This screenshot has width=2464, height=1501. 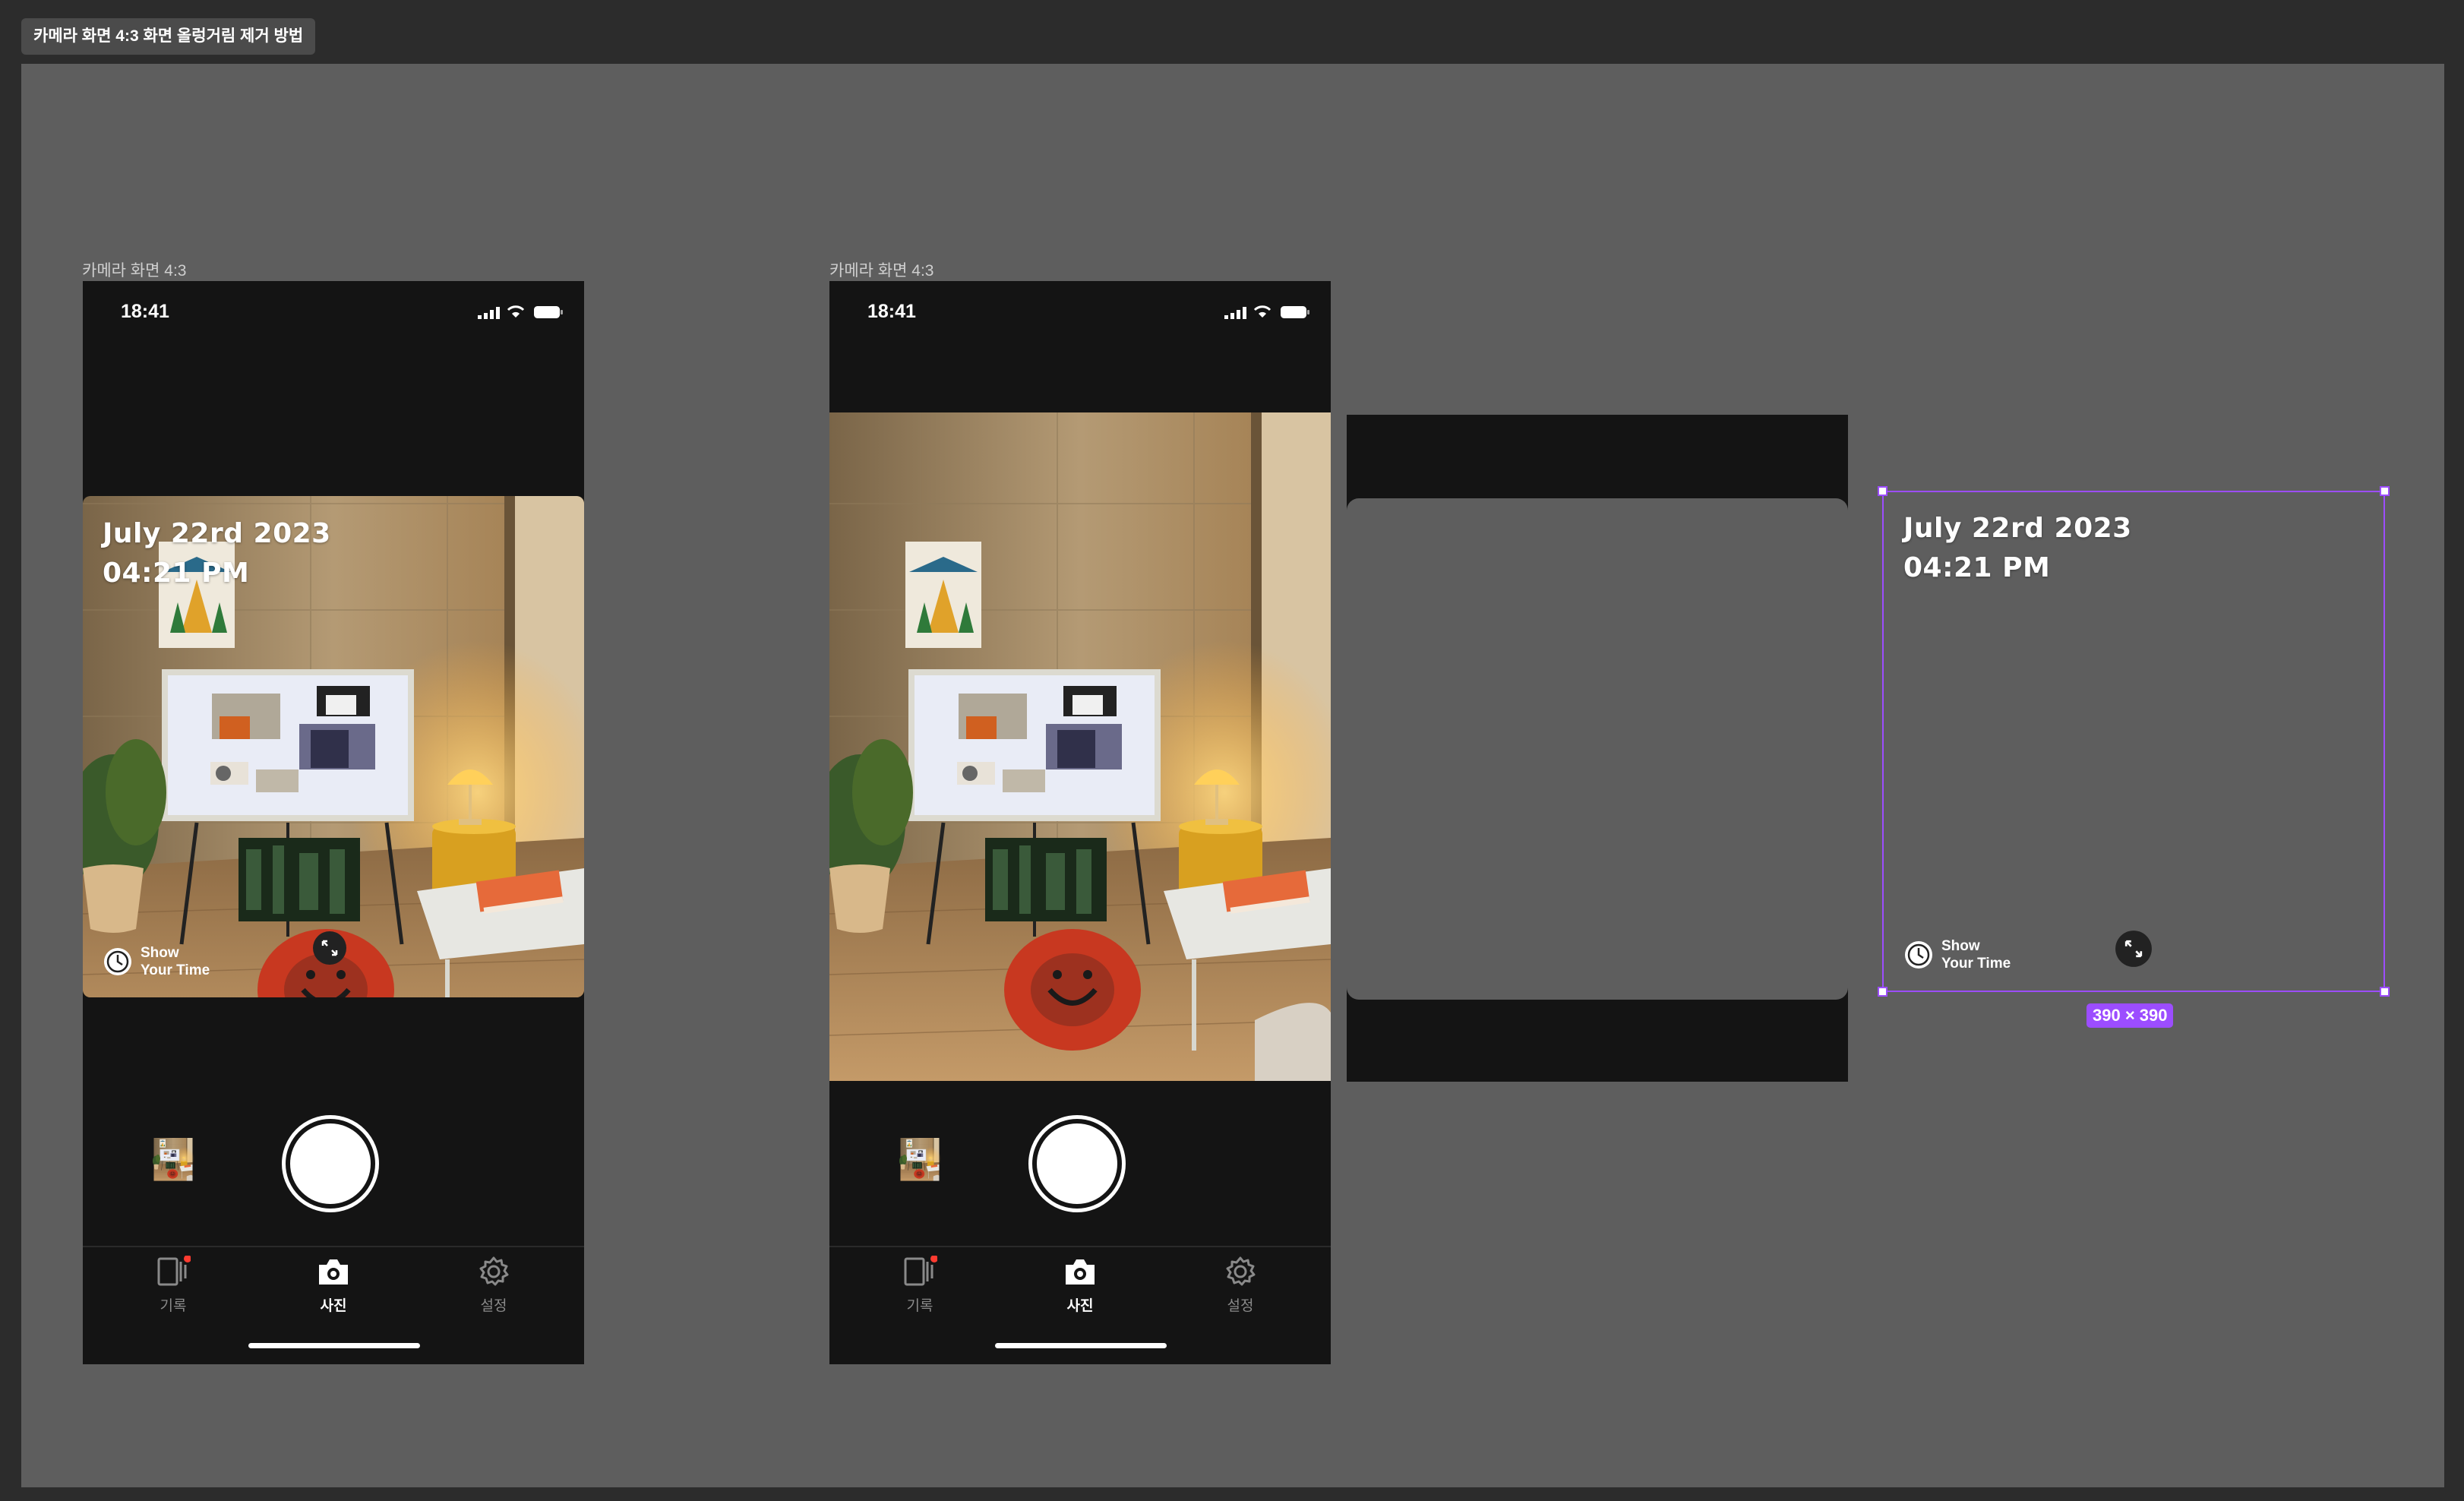 I want to click on mask-frame, so click(x=1597, y=748).